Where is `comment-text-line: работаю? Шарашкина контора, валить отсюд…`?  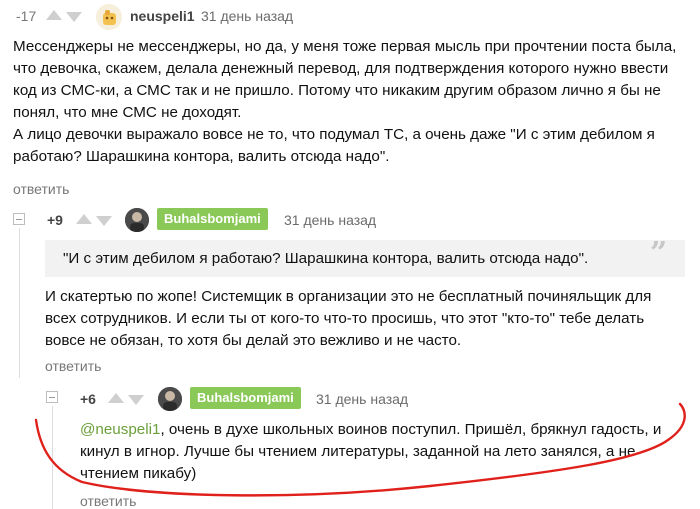
comment-text-line: работаю? Шарашкина контора, валить отсюд… is located at coordinates (201, 156).